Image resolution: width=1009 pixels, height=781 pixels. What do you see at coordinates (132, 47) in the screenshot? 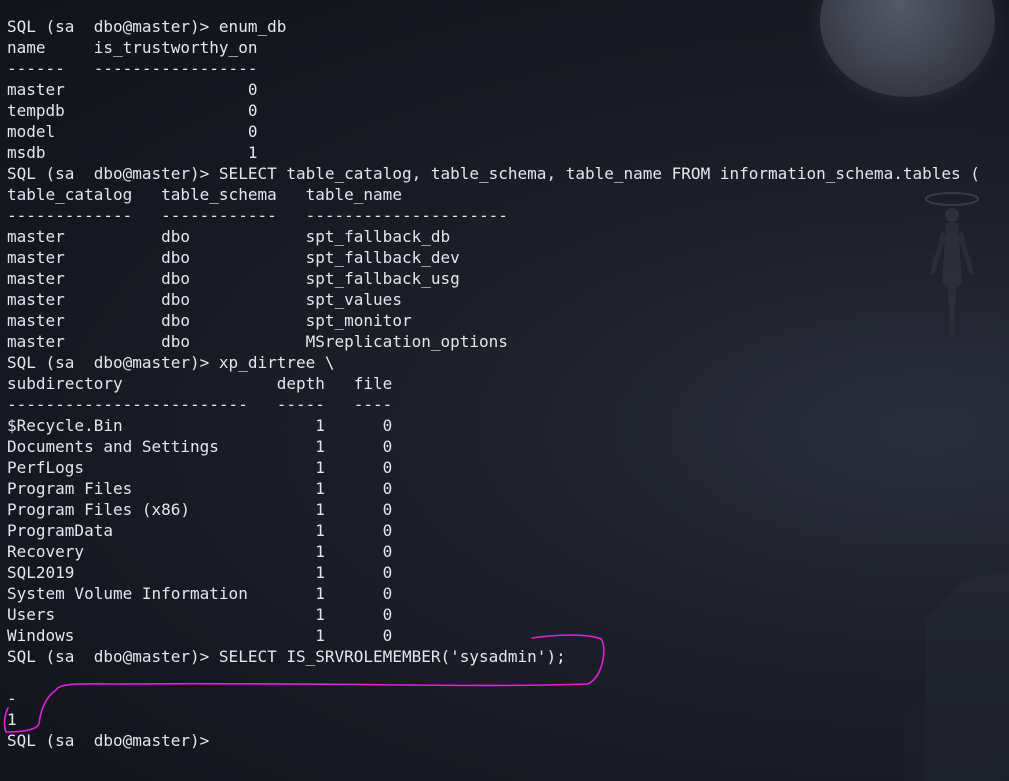
I see `terminal-line: name is_trustworthy_on` at bounding box center [132, 47].